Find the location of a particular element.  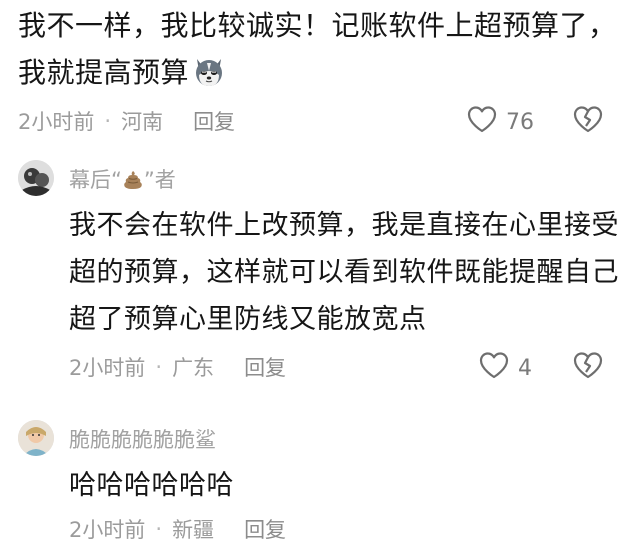

reply-meta: 2小时前 · 新疆 回复 is located at coordinates (177, 529).